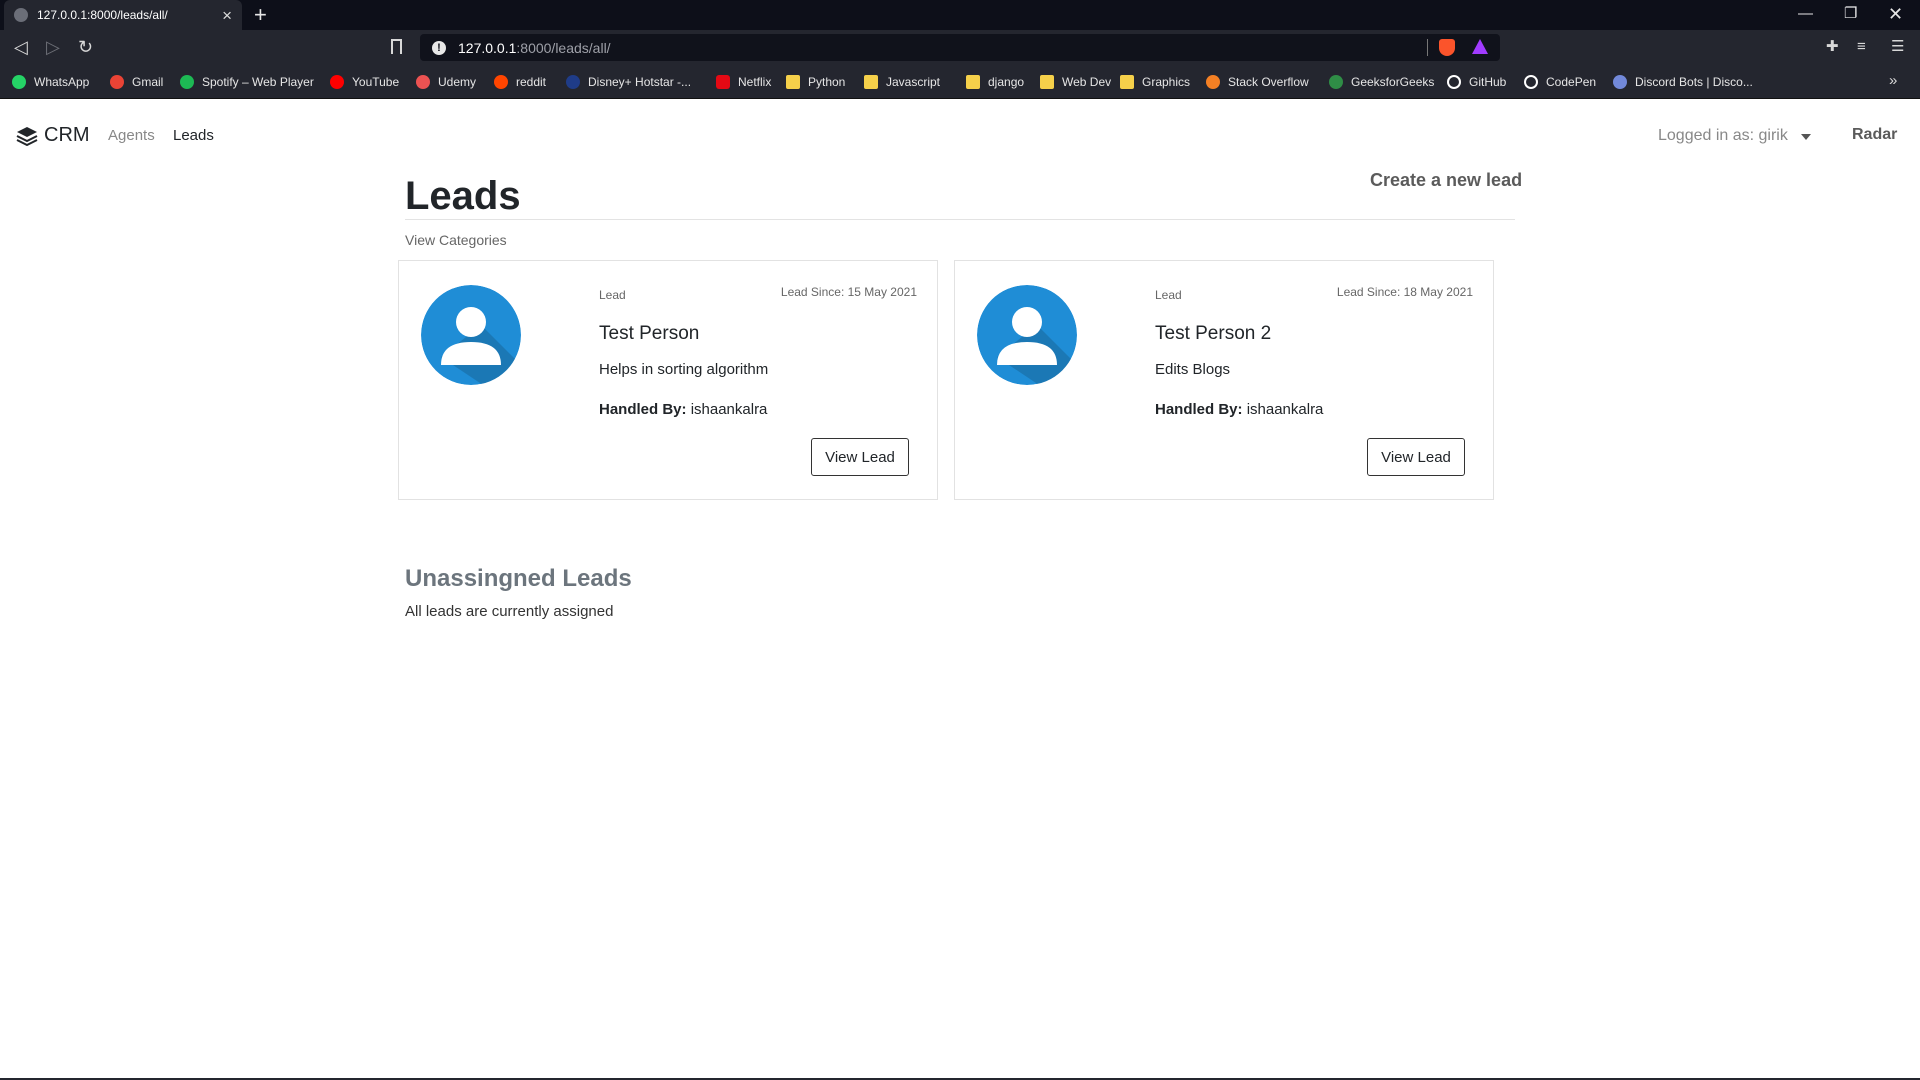 The width and height of the screenshot is (1920, 1080). Describe the element at coordinates (456, 240) in the screenshot. I see `view-categories-link: View Categories` at that location.